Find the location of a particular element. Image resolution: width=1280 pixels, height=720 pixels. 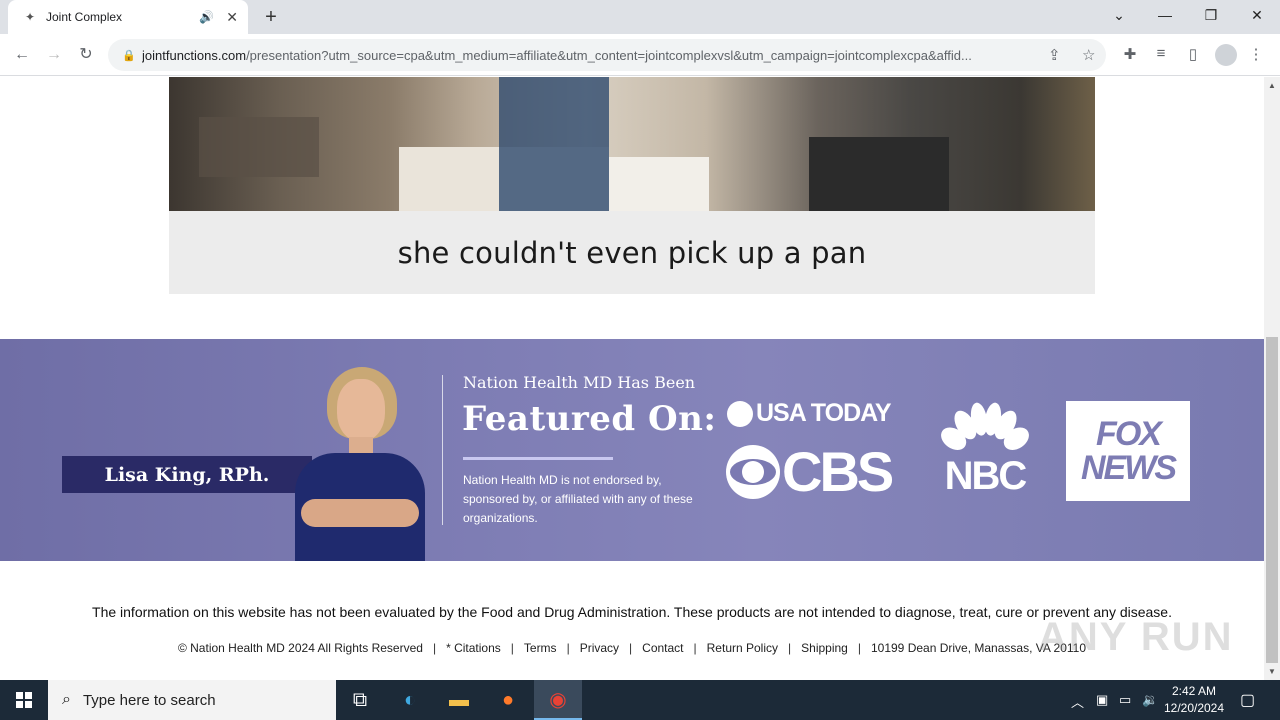

site-favicon-icon: ✦ is located at coordinates (30, 17).